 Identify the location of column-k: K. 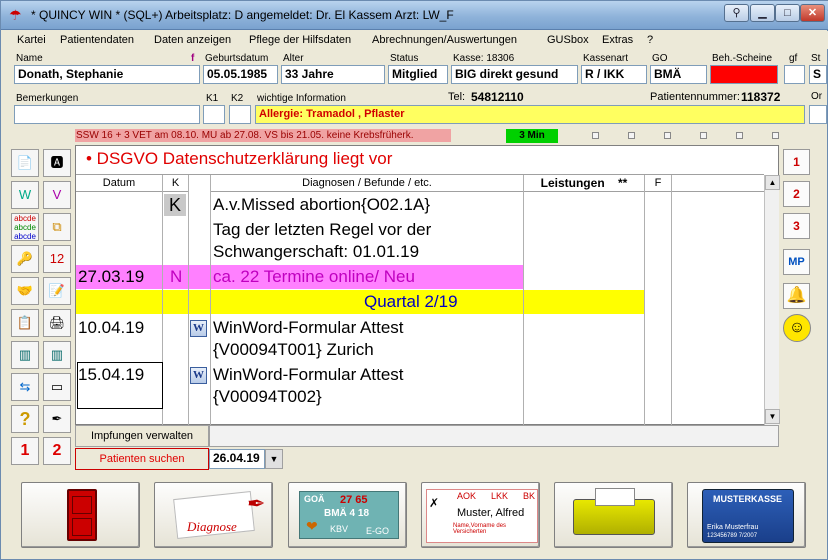
(175, 183).